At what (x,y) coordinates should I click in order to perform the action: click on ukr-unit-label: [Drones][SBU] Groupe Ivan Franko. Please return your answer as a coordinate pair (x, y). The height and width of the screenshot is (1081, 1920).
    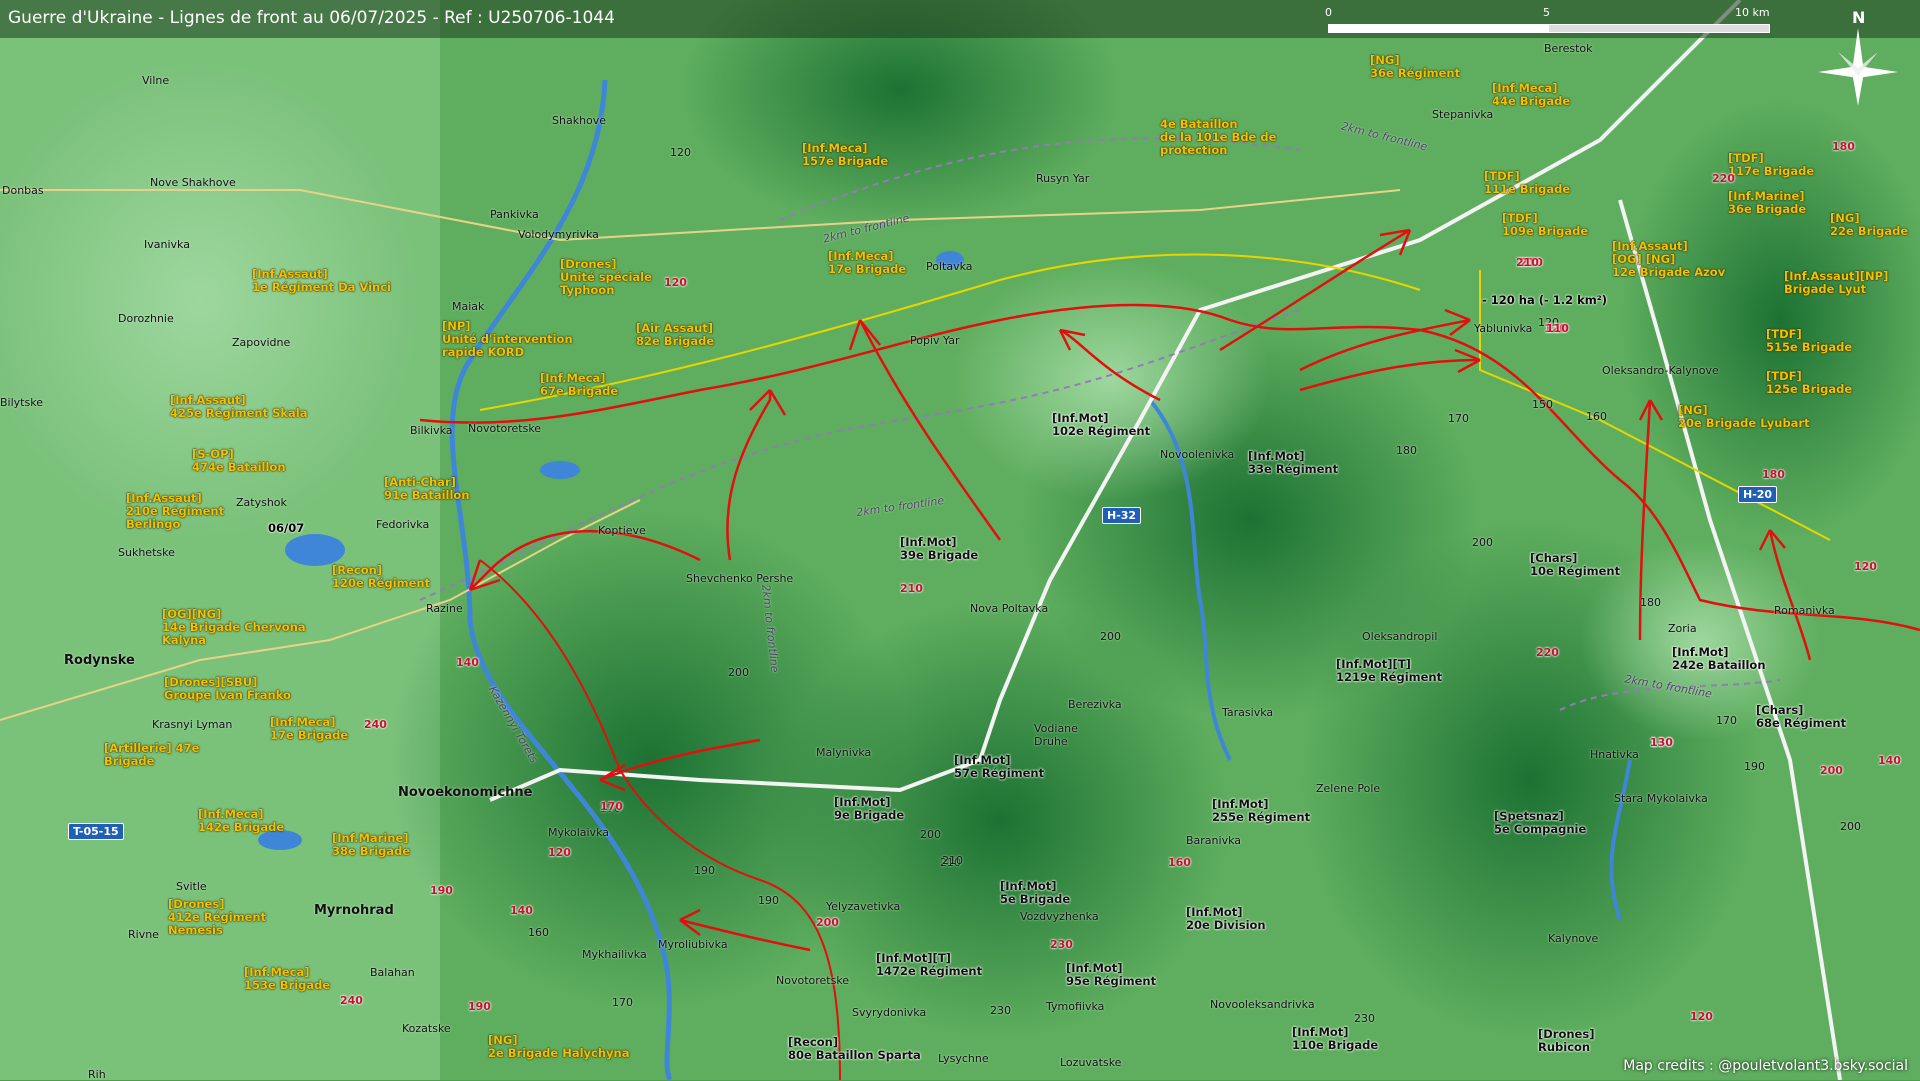
    Looking at the image, I should click on (227, 689).